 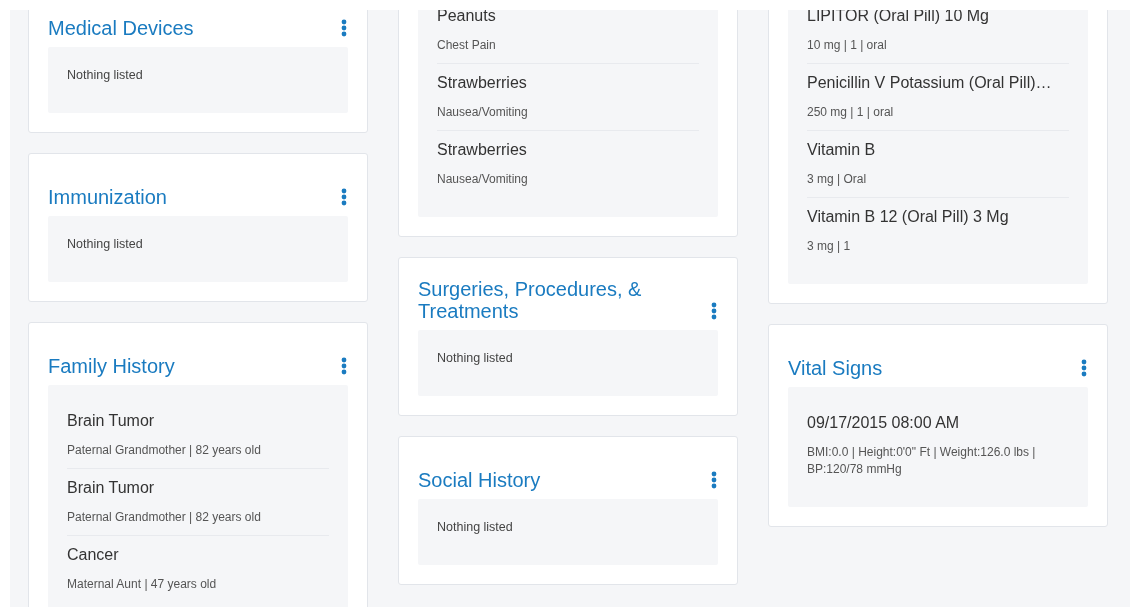 I want to click on item-title: Cancer, so click(x=93, y=555).